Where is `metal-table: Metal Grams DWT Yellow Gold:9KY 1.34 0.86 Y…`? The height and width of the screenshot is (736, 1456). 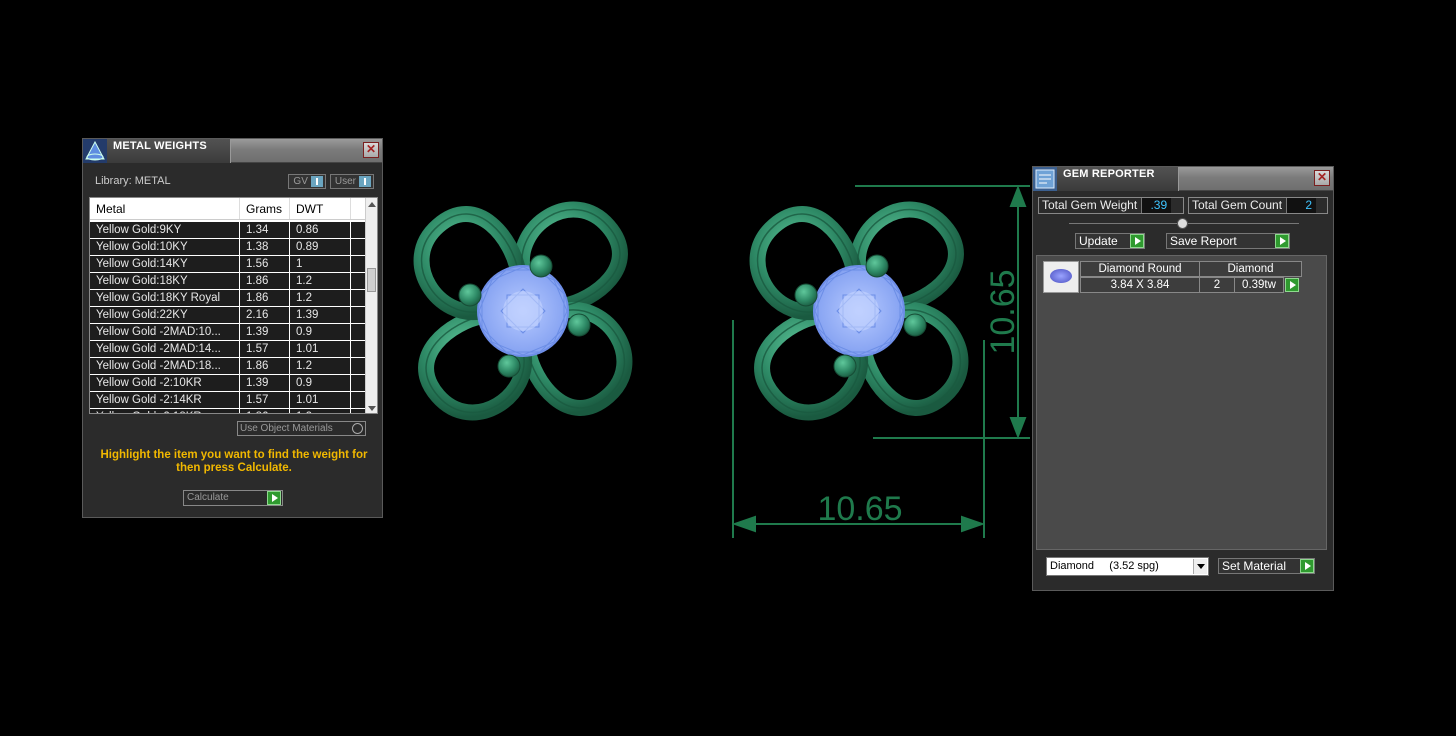 metal-table: Metal Grams DWT Yellow Gold:9KY 1.34 0.86 Y… is located at coordinates (233, 305).